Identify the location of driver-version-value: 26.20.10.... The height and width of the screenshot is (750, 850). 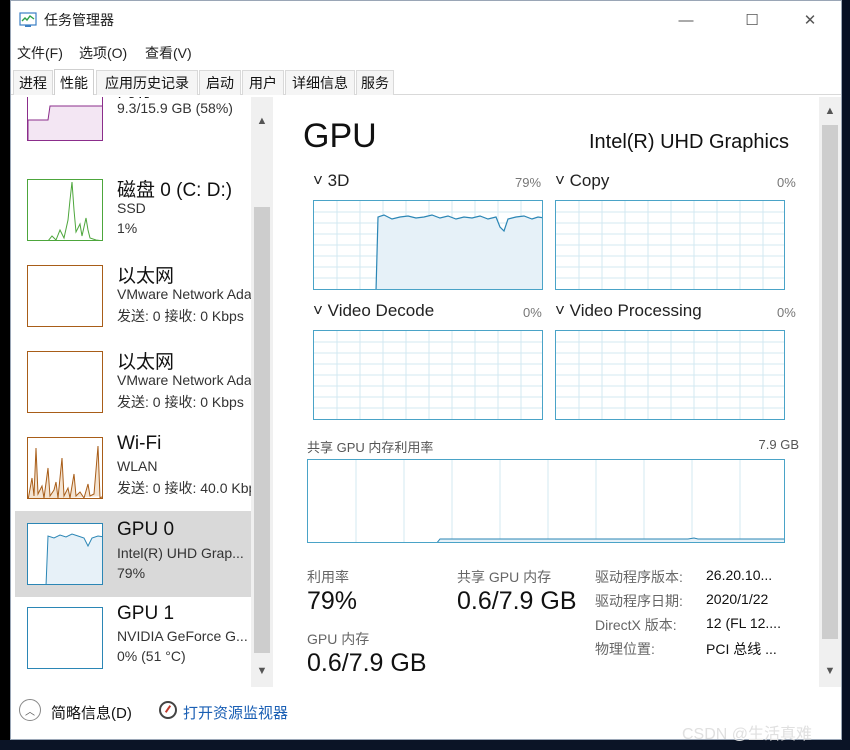
(739, 575).